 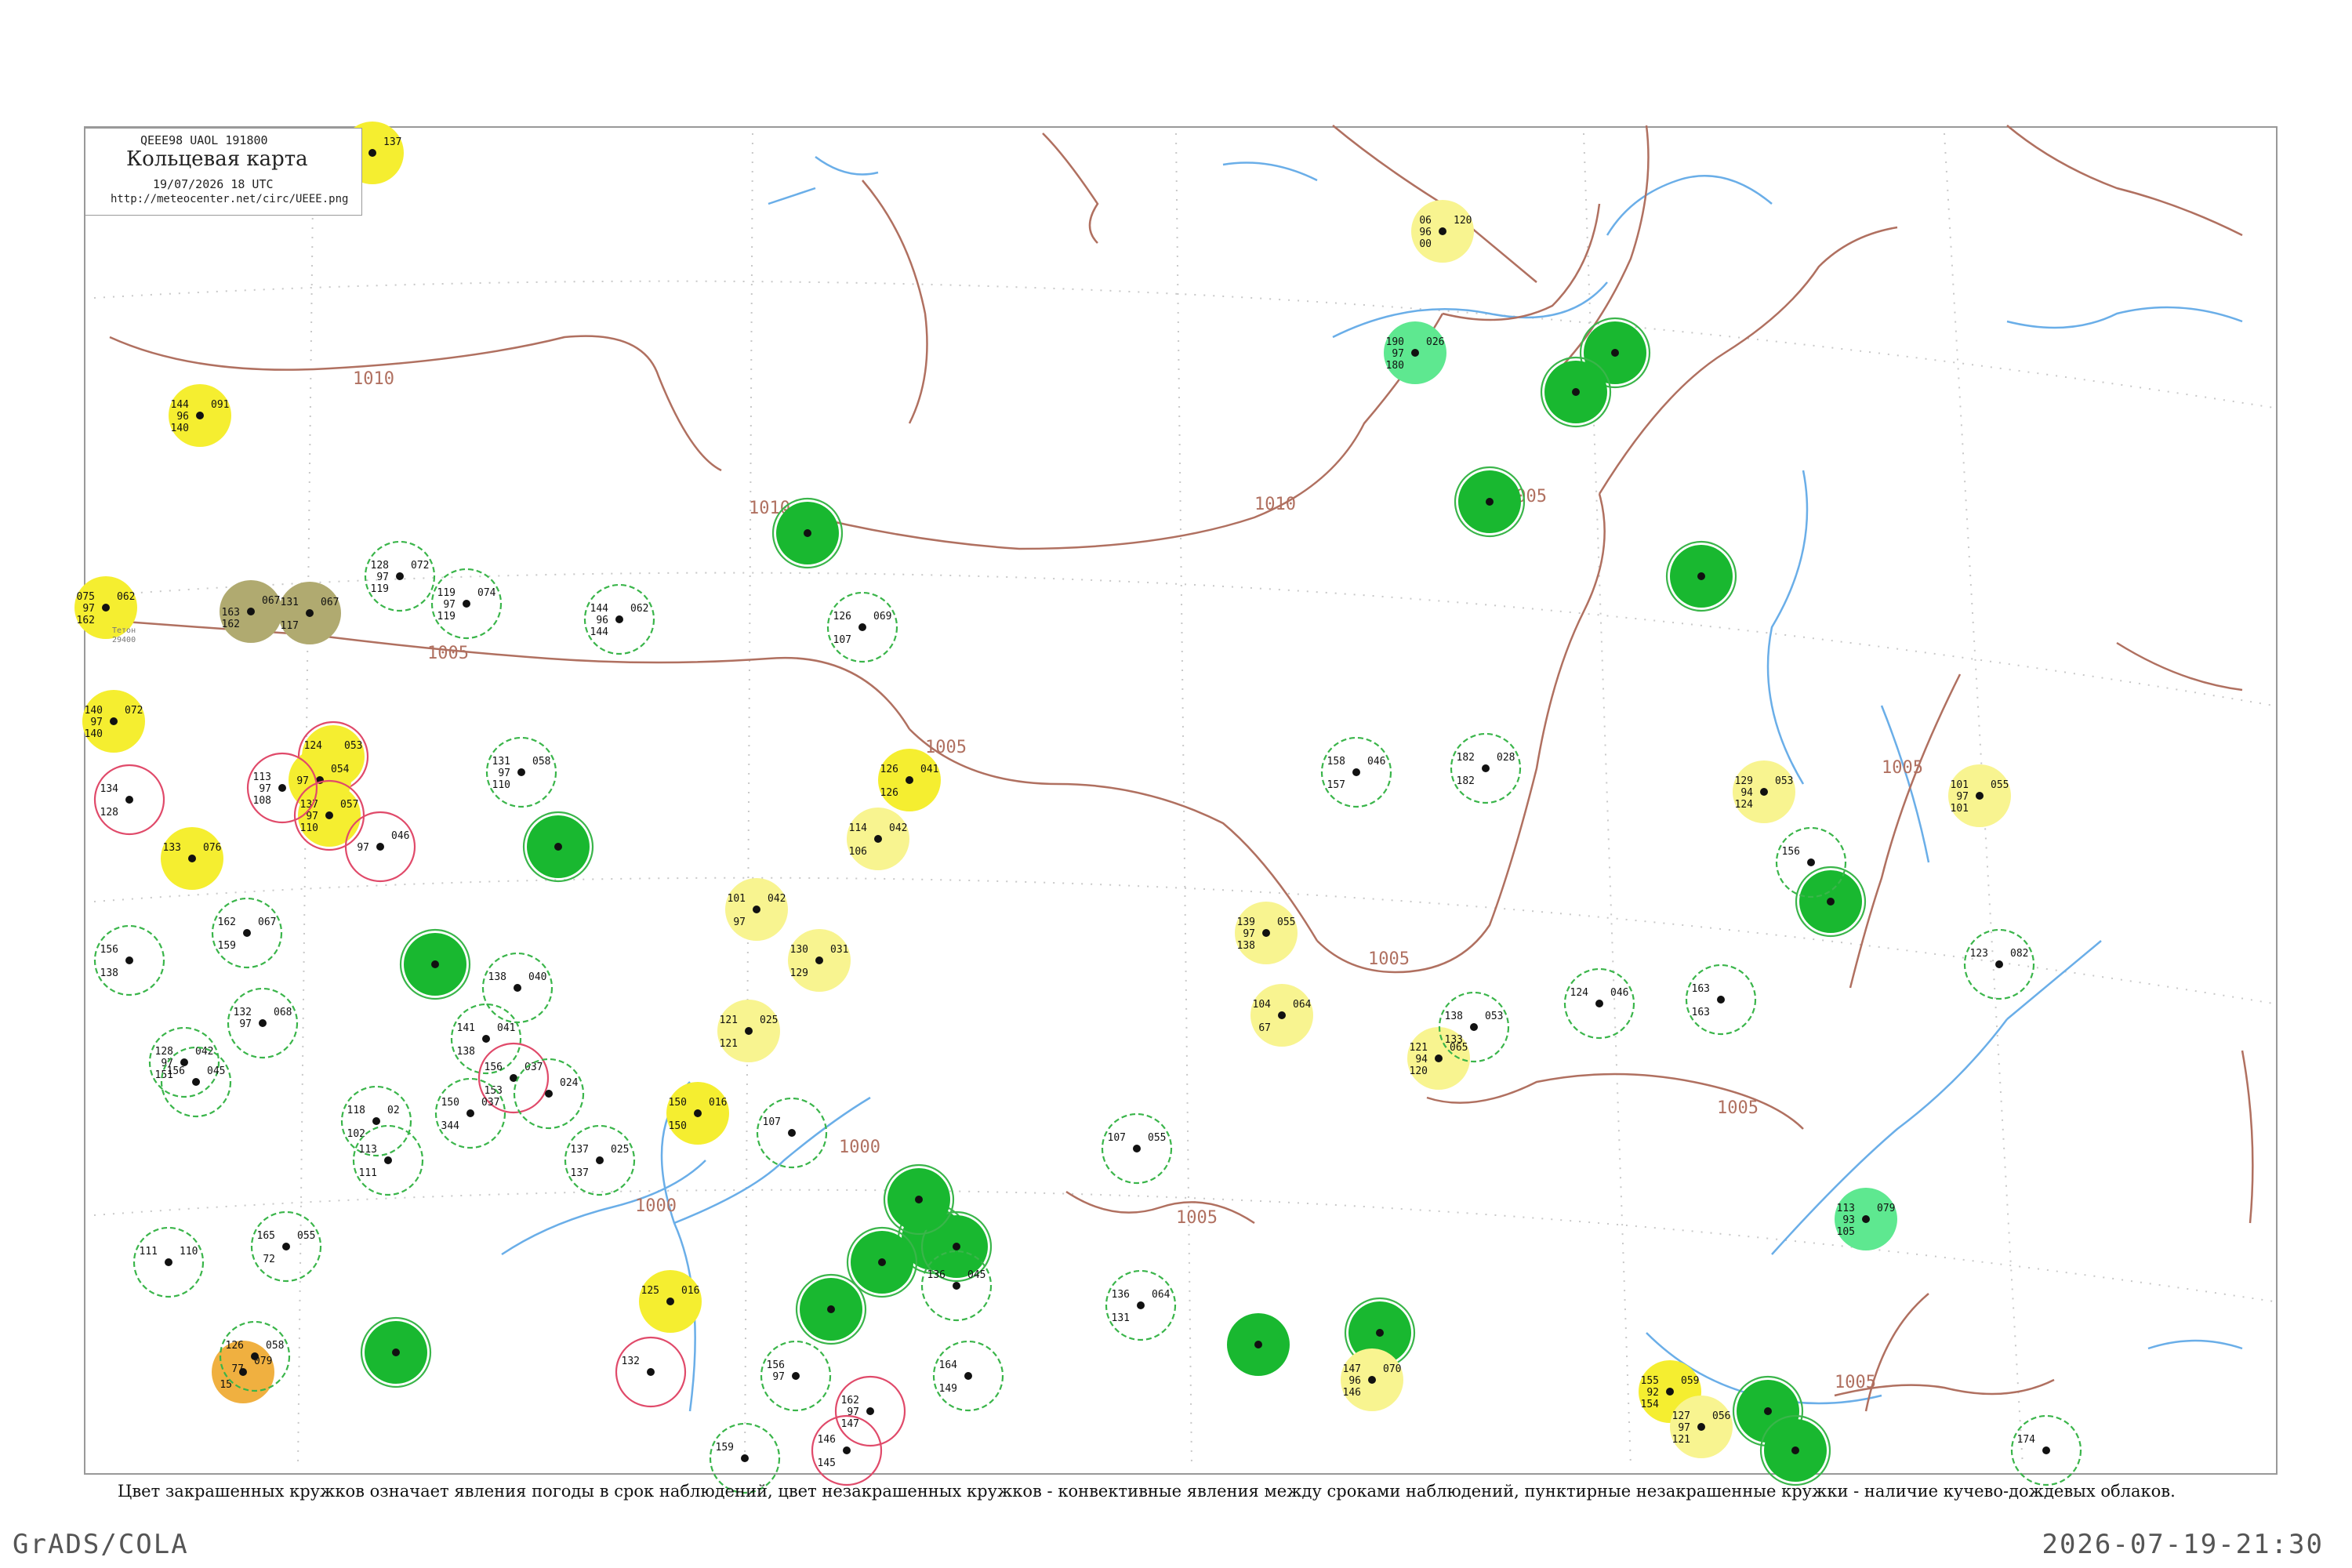 What do you see at coordinates (189, 1252) in the screenshot?
I see `station-pressure: 110` at bounding box center [189, 1252].